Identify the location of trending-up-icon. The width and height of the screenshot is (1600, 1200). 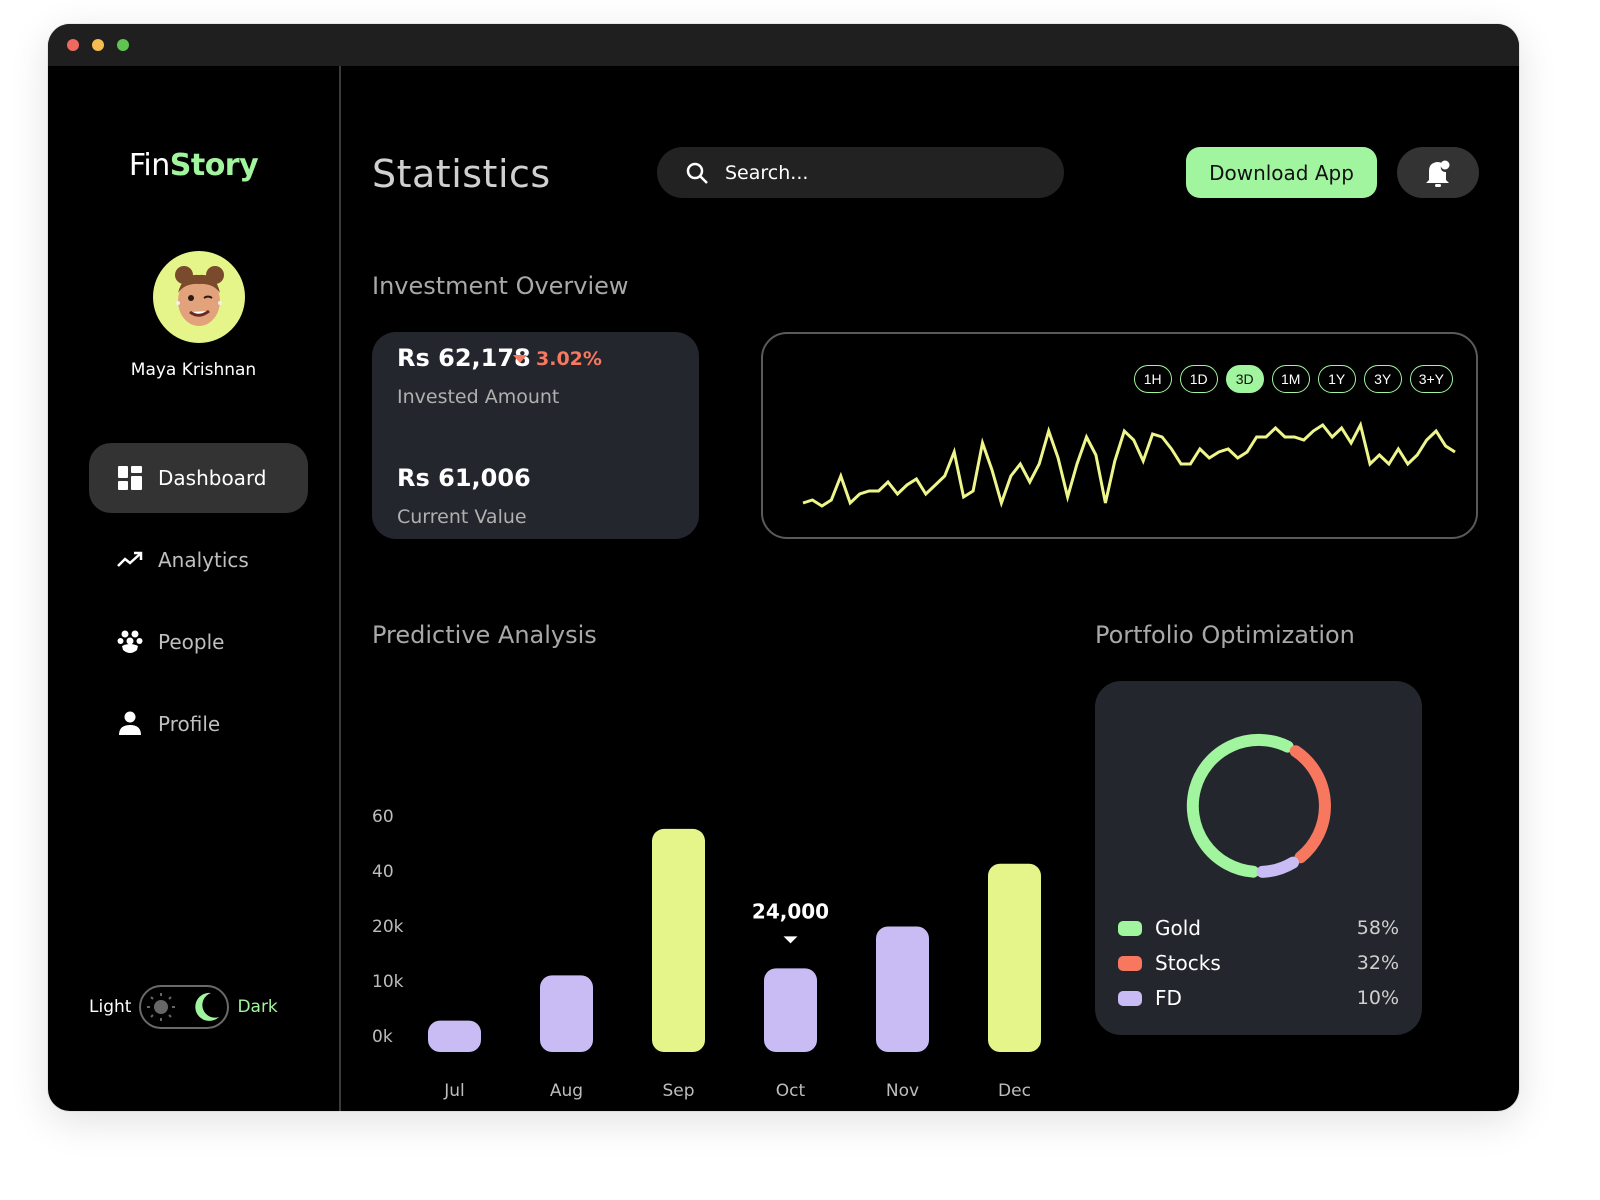
(130, 560).